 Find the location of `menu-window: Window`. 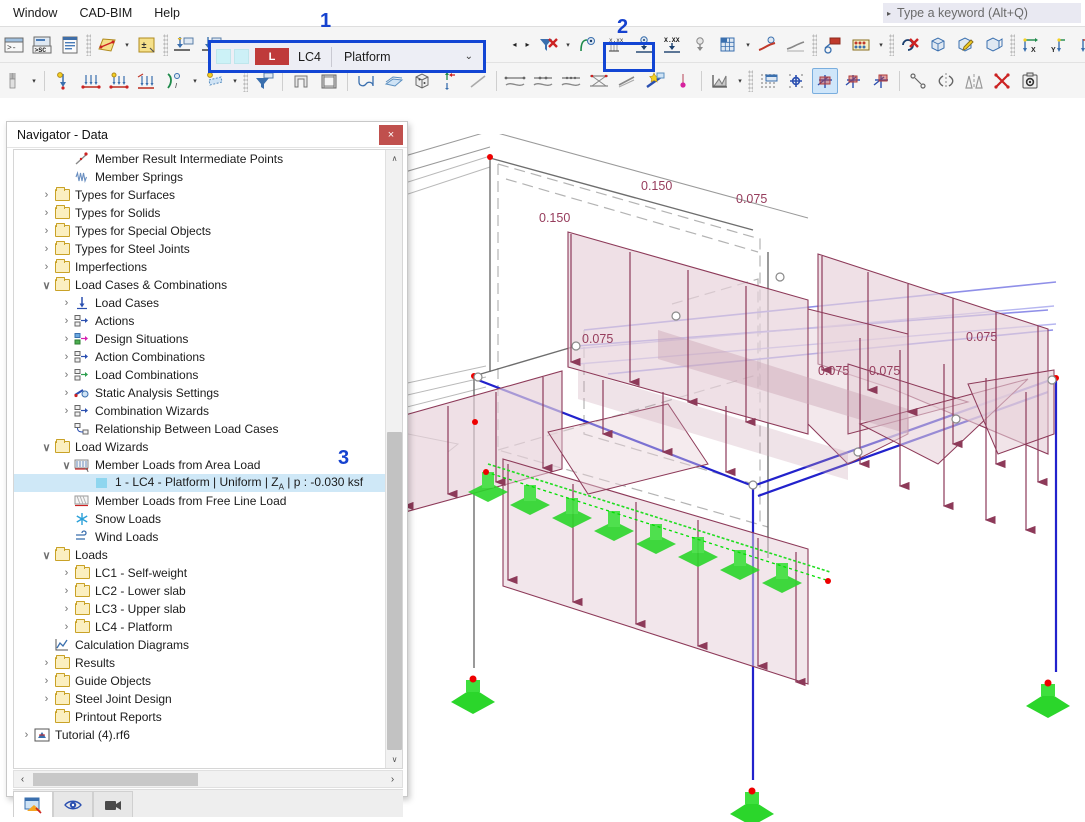

menu-window: Window is located at coordinates (35, 13).